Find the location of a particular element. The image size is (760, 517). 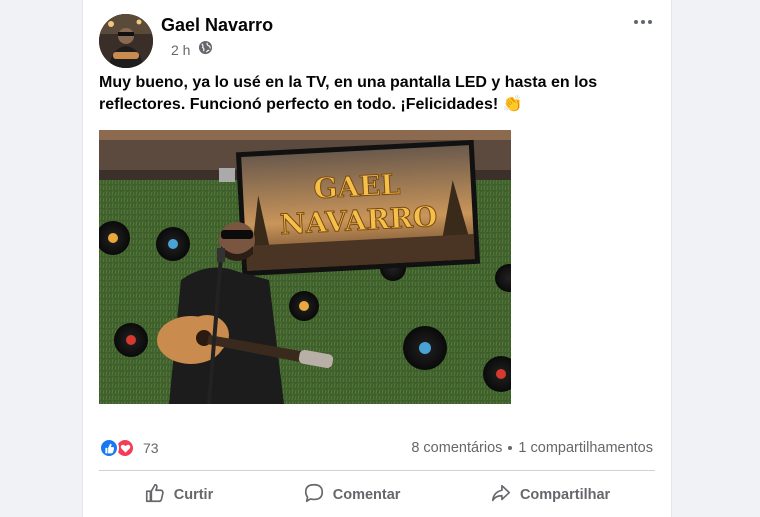

more-options-button is located at coordinates (643, 22).